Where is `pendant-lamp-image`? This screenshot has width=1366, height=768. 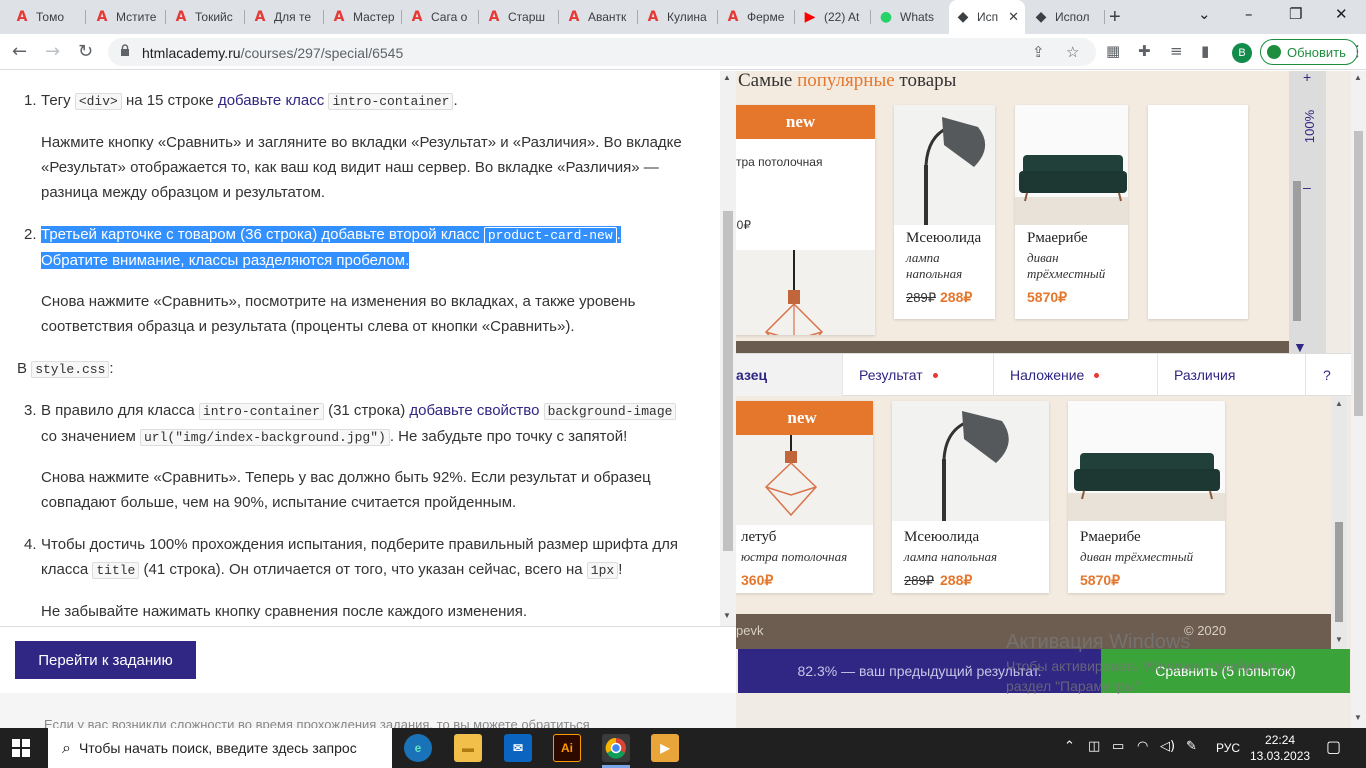
pendant-lamp-image is located at coordinates (804, 480).